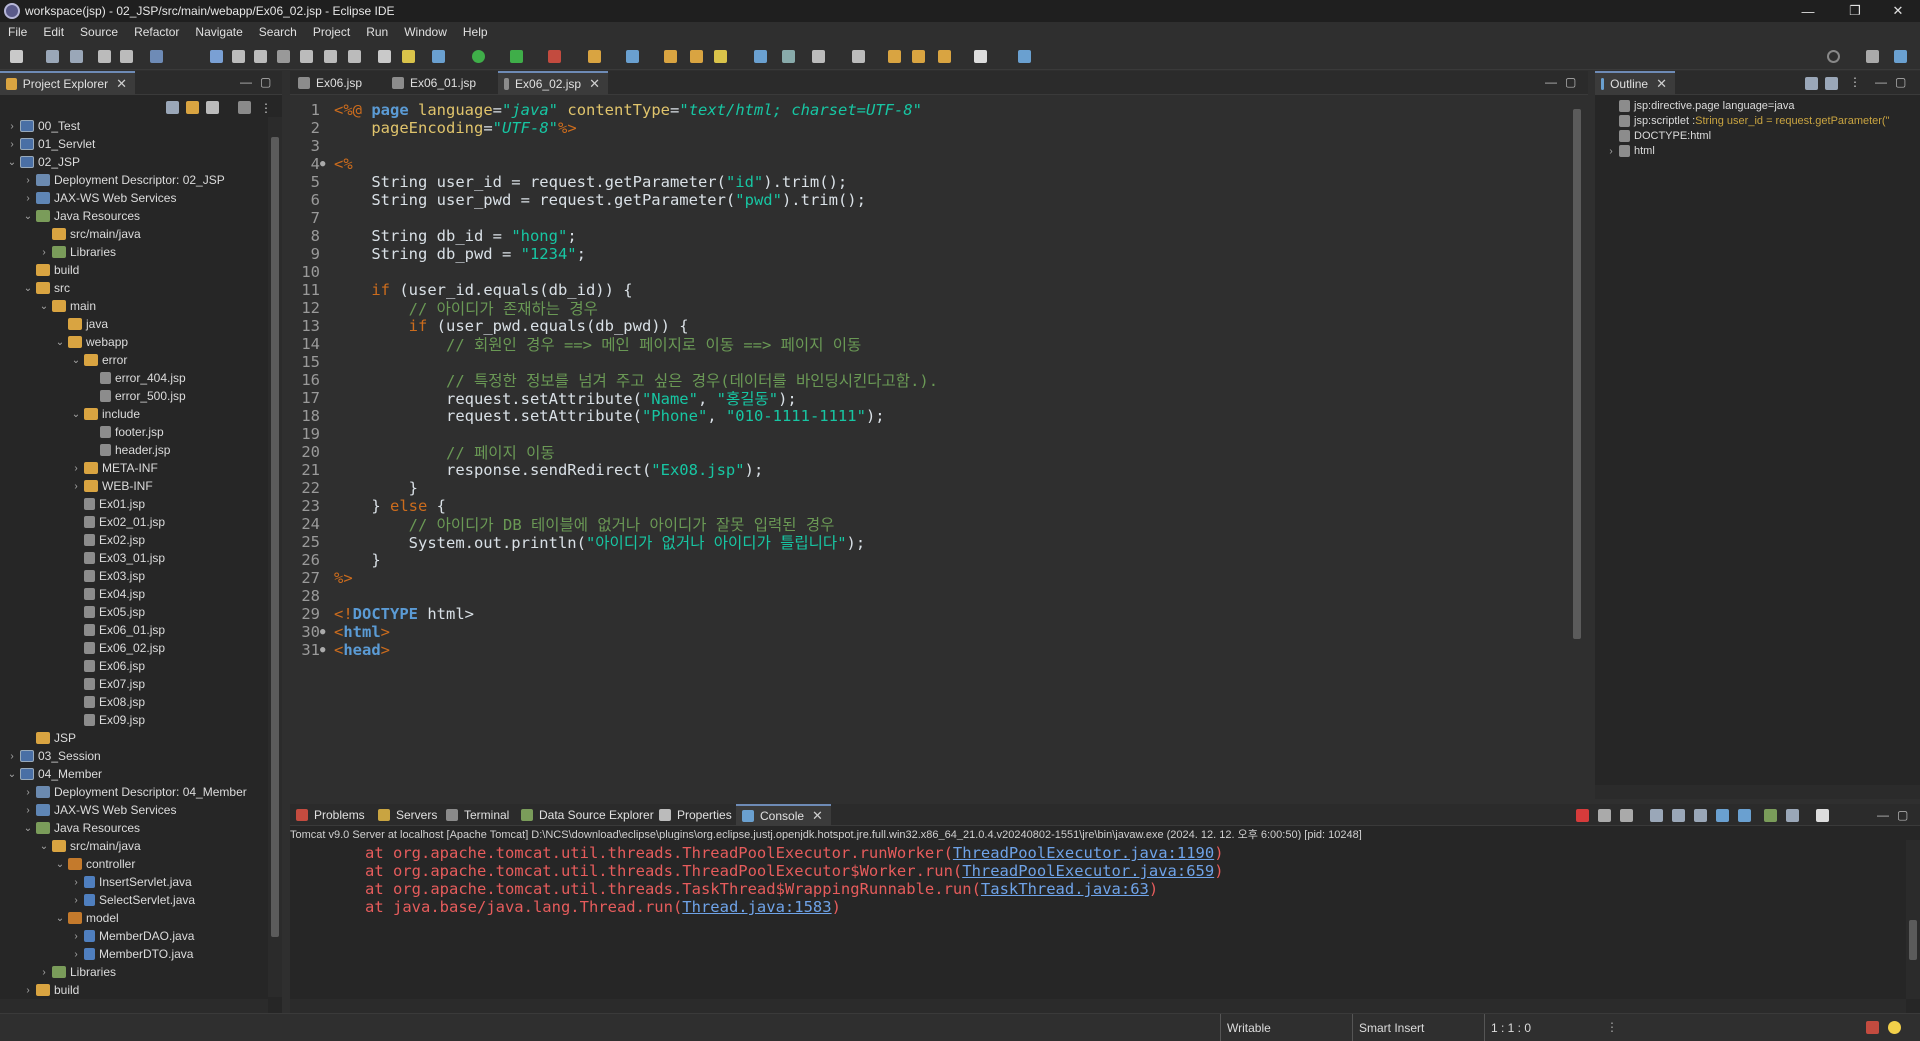 This screenshot has width=1920, height=1041. What do you see at coordinates (1098, 1006) in the screenshot?
I see `console-horizontal-scrollbar` at bounding box center [1098, 1006].